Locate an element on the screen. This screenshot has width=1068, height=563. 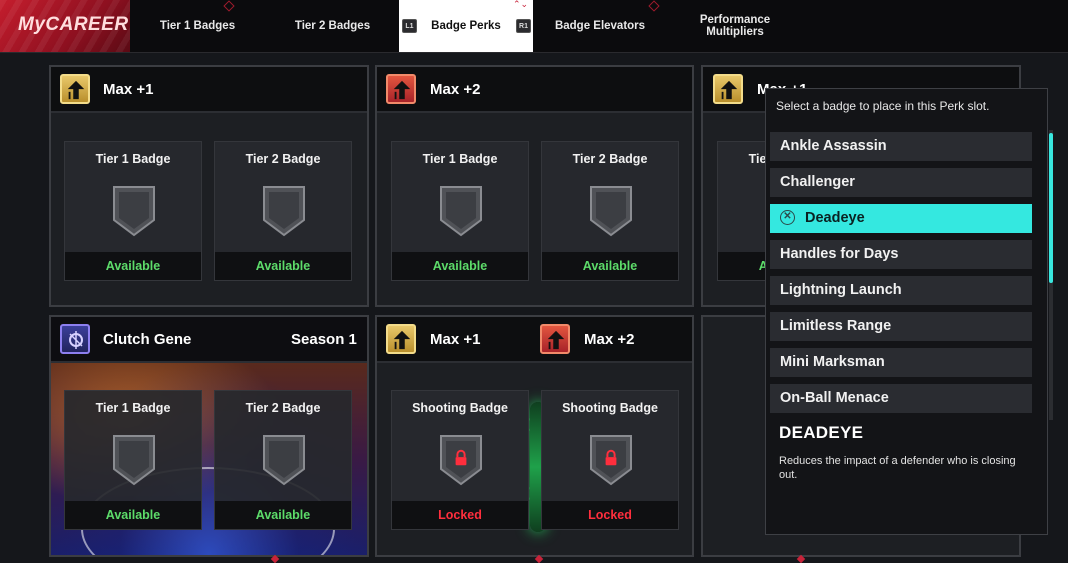
badge-option-limitless-range: Limitless Range is located at coordinates (901, 326).